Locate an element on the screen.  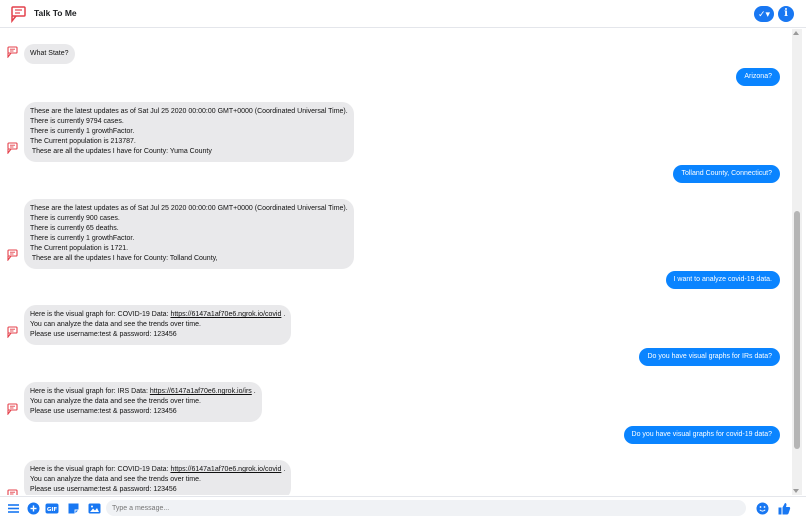
info-icon: i is located at coordinates (786, 14).